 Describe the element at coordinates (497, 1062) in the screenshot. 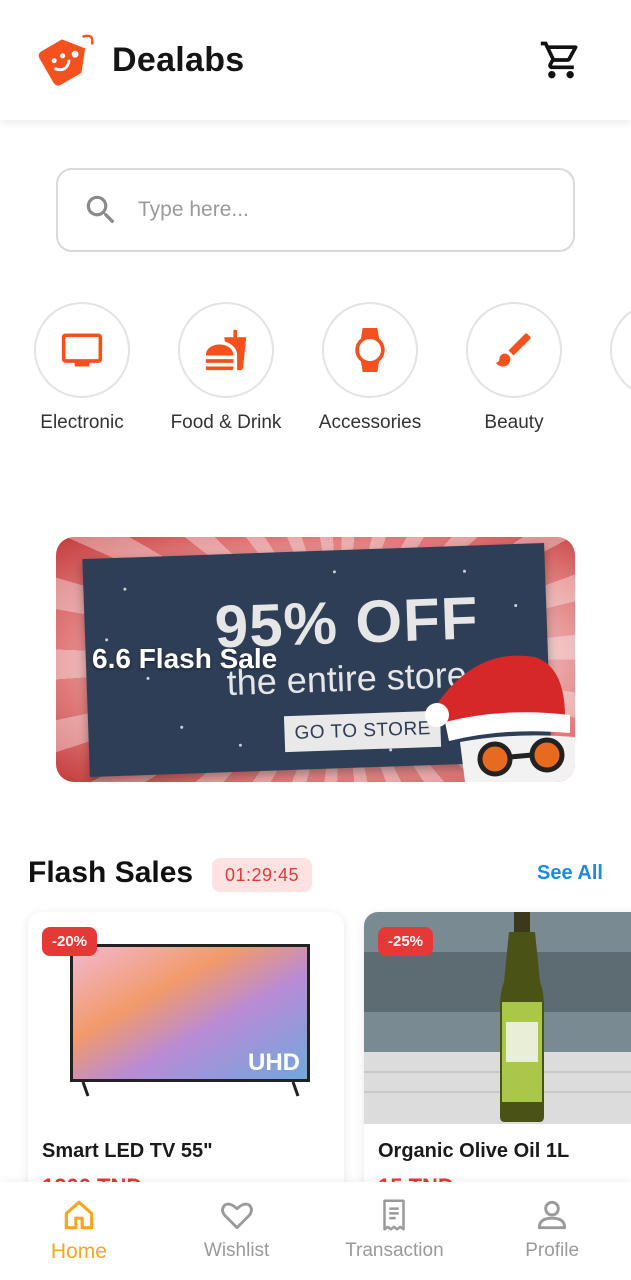

I see `product-card: -25% Organic Olive Oil 1L 15 TND` at that location.